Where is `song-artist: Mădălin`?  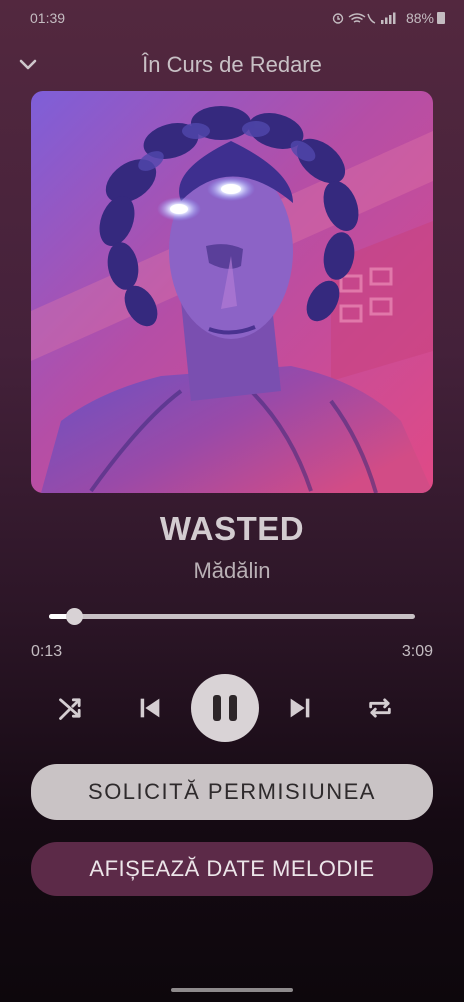
song-artist: Mădălin is located at coordinates (232, 570).